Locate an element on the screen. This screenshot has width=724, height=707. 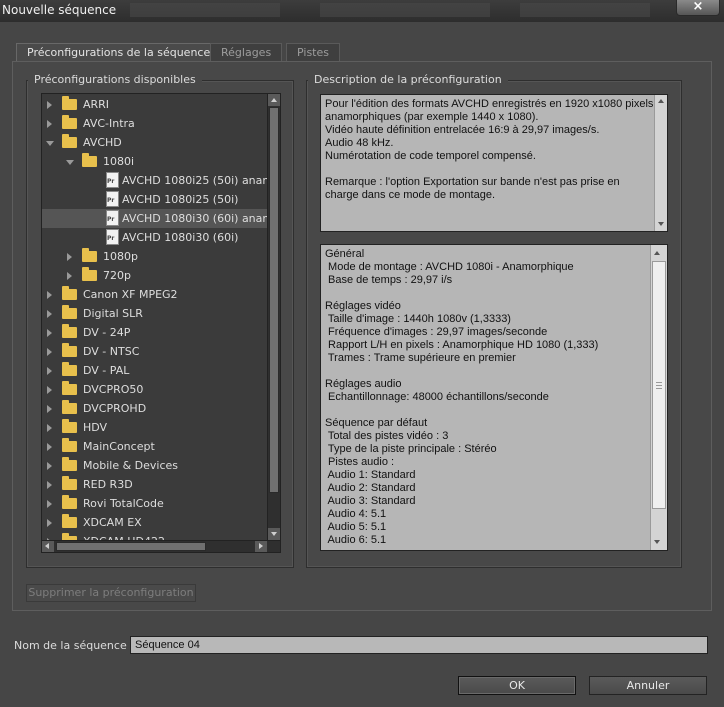
preset-folder-row: Rovi TotalCode is located at coordinates (155, 503).